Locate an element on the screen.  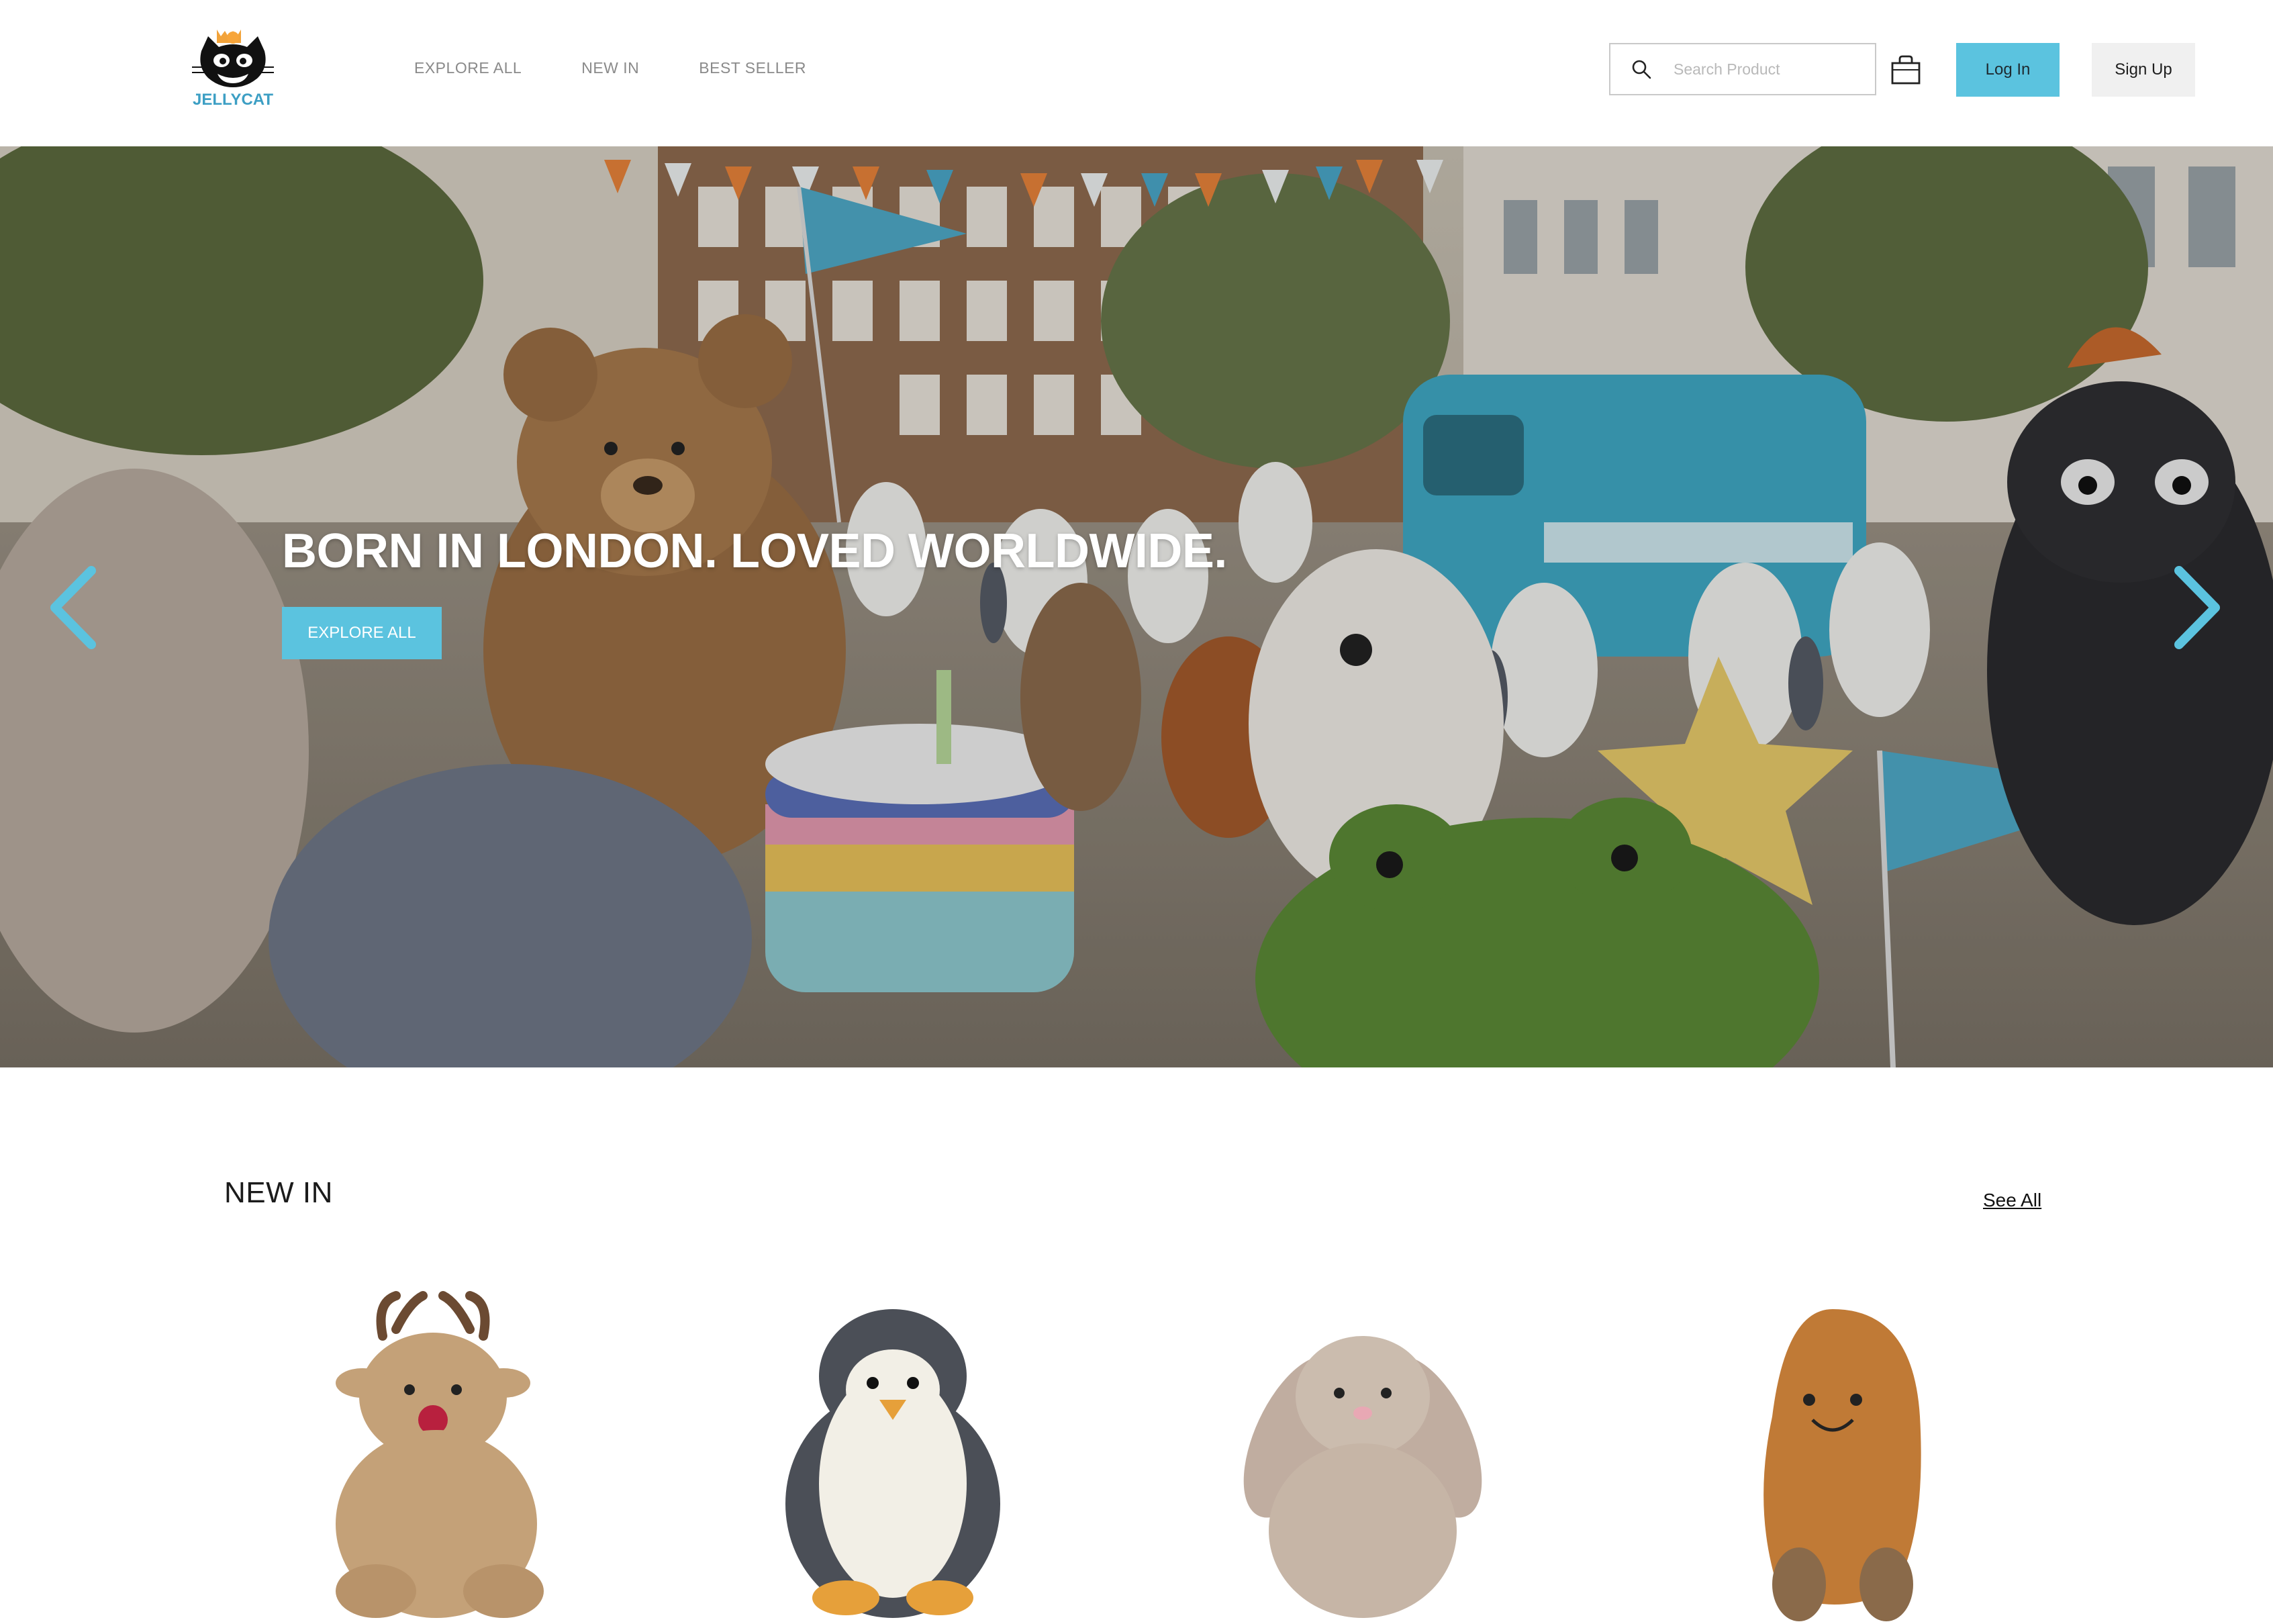
login-button: Log In is located at coordinates (2008, 70).